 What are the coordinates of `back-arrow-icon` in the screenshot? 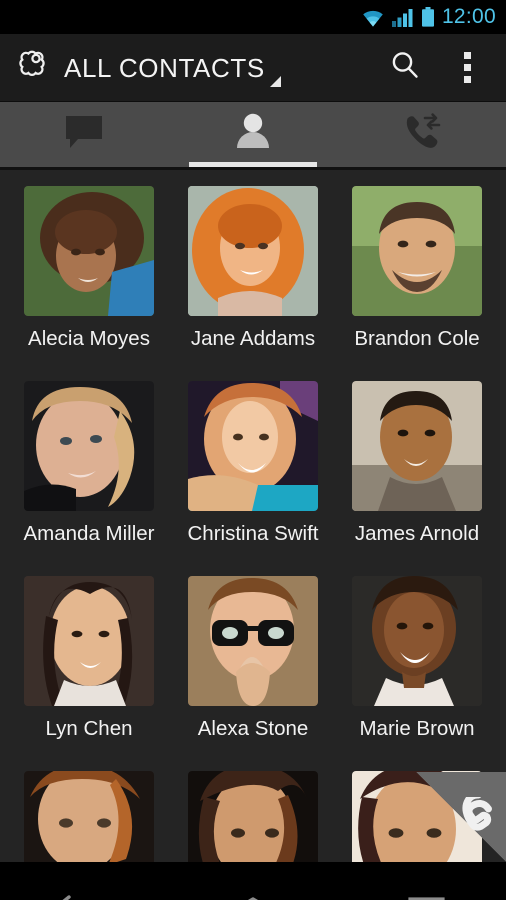 It's located at (84, 896).